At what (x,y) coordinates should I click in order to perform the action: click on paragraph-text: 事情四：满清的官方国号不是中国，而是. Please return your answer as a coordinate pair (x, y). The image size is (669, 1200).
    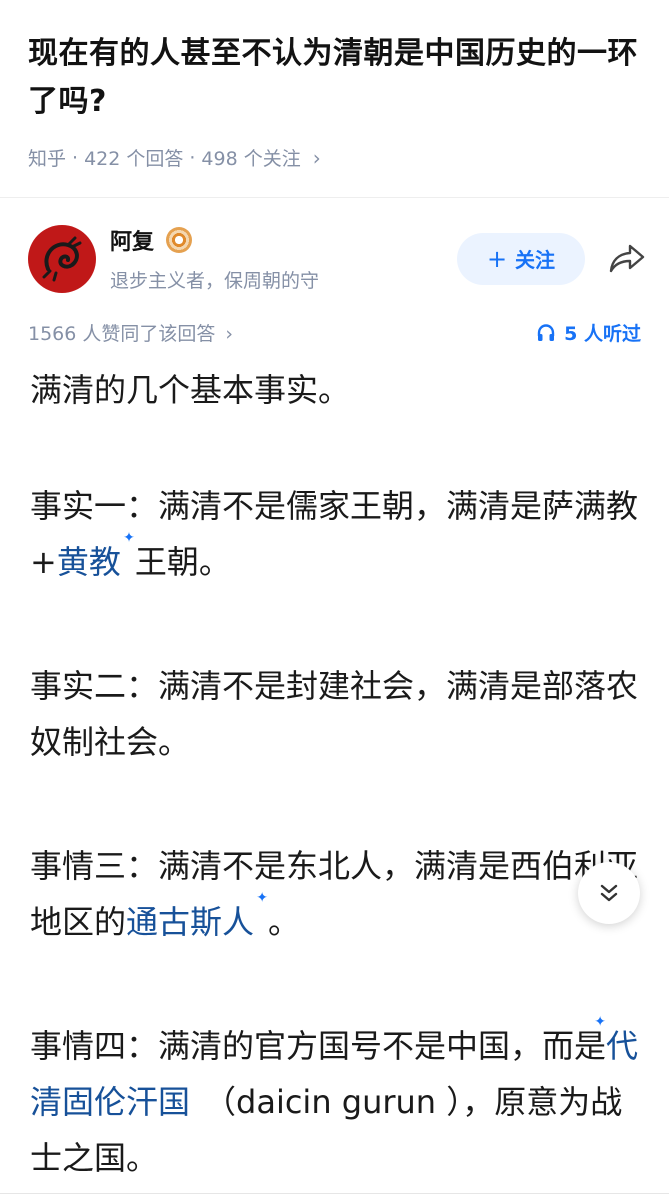
    Looking at the image, I should click on (318, 1046).